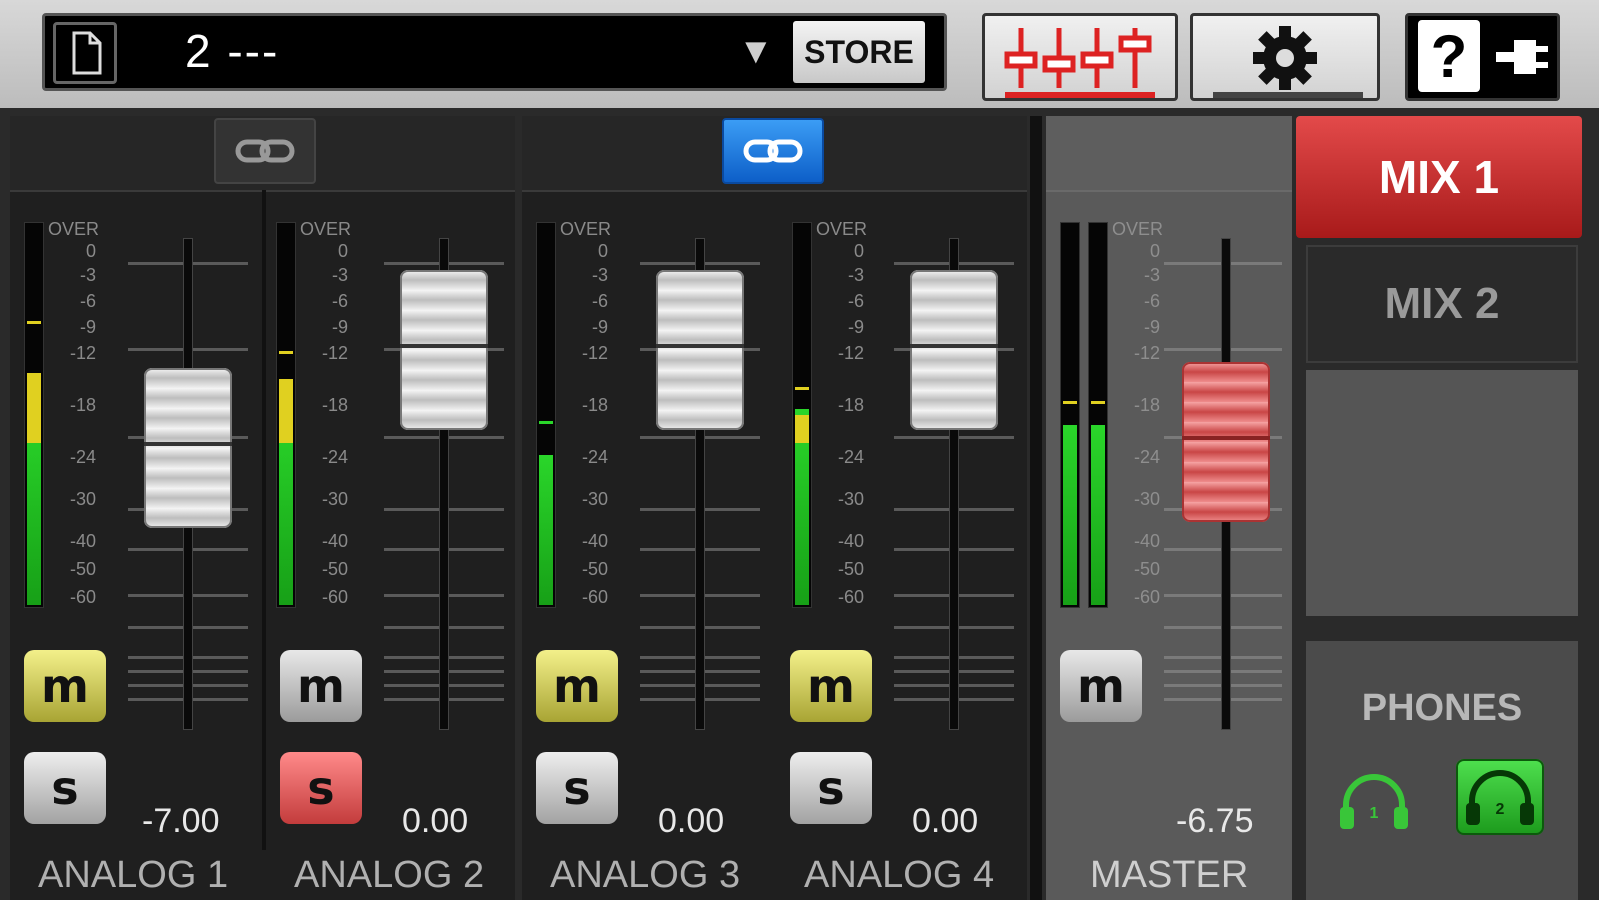  I want to click on mixer-faders-icon, so click(1079, 63).